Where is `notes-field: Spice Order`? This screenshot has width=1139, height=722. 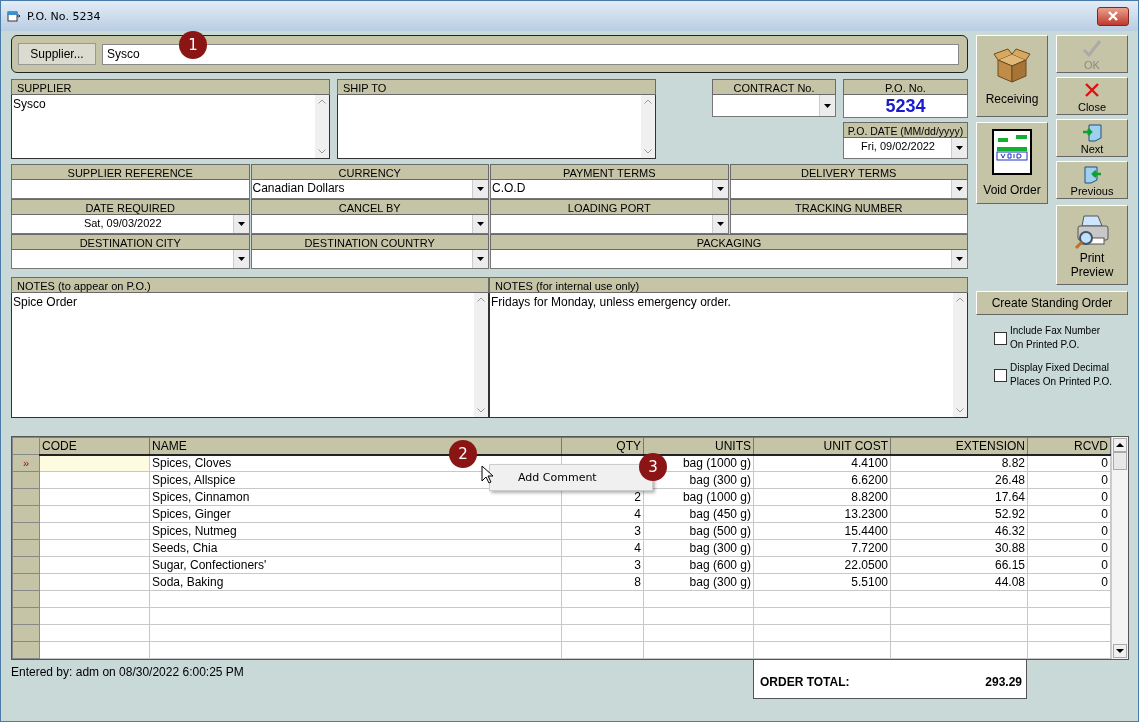
notes-field: Spice Order is located at coordinates (250, 355).